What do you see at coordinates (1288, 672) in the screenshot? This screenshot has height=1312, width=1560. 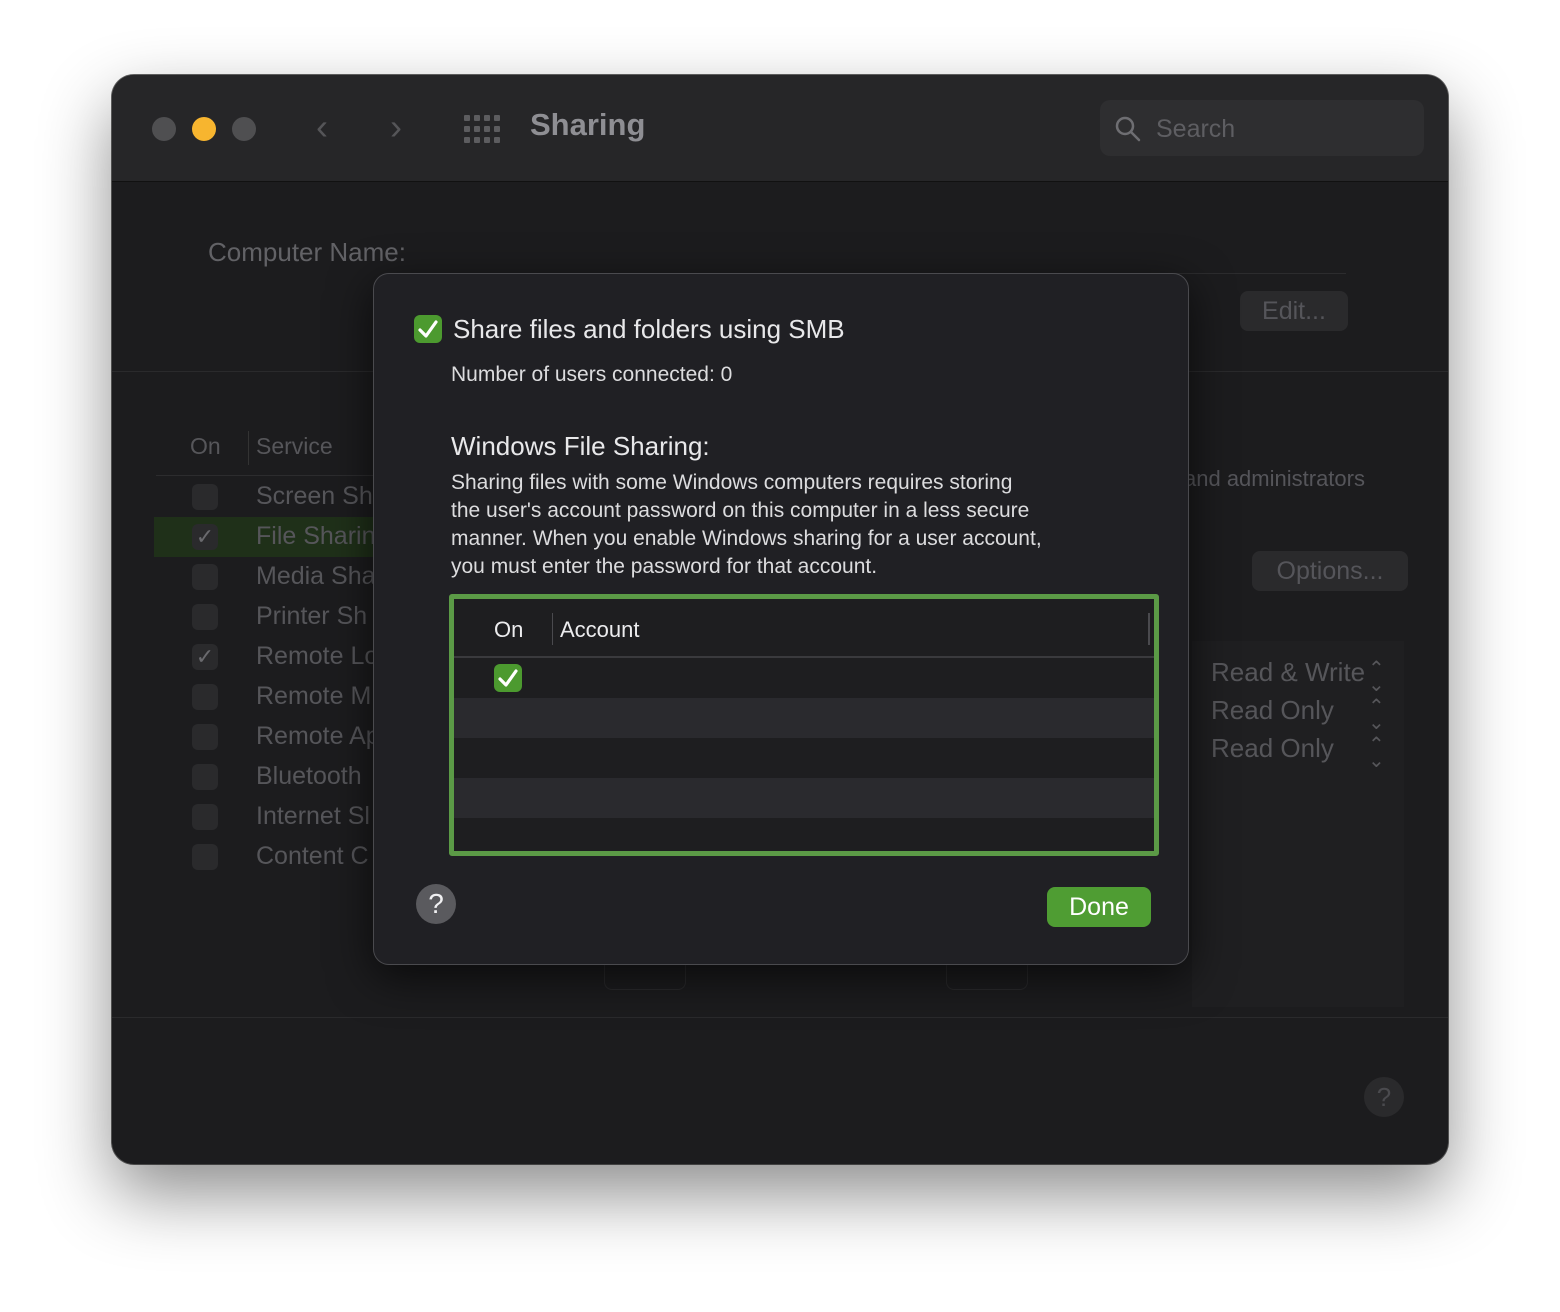 I see `permission-popup: Read & Write` at bounding box center [1288, 672].